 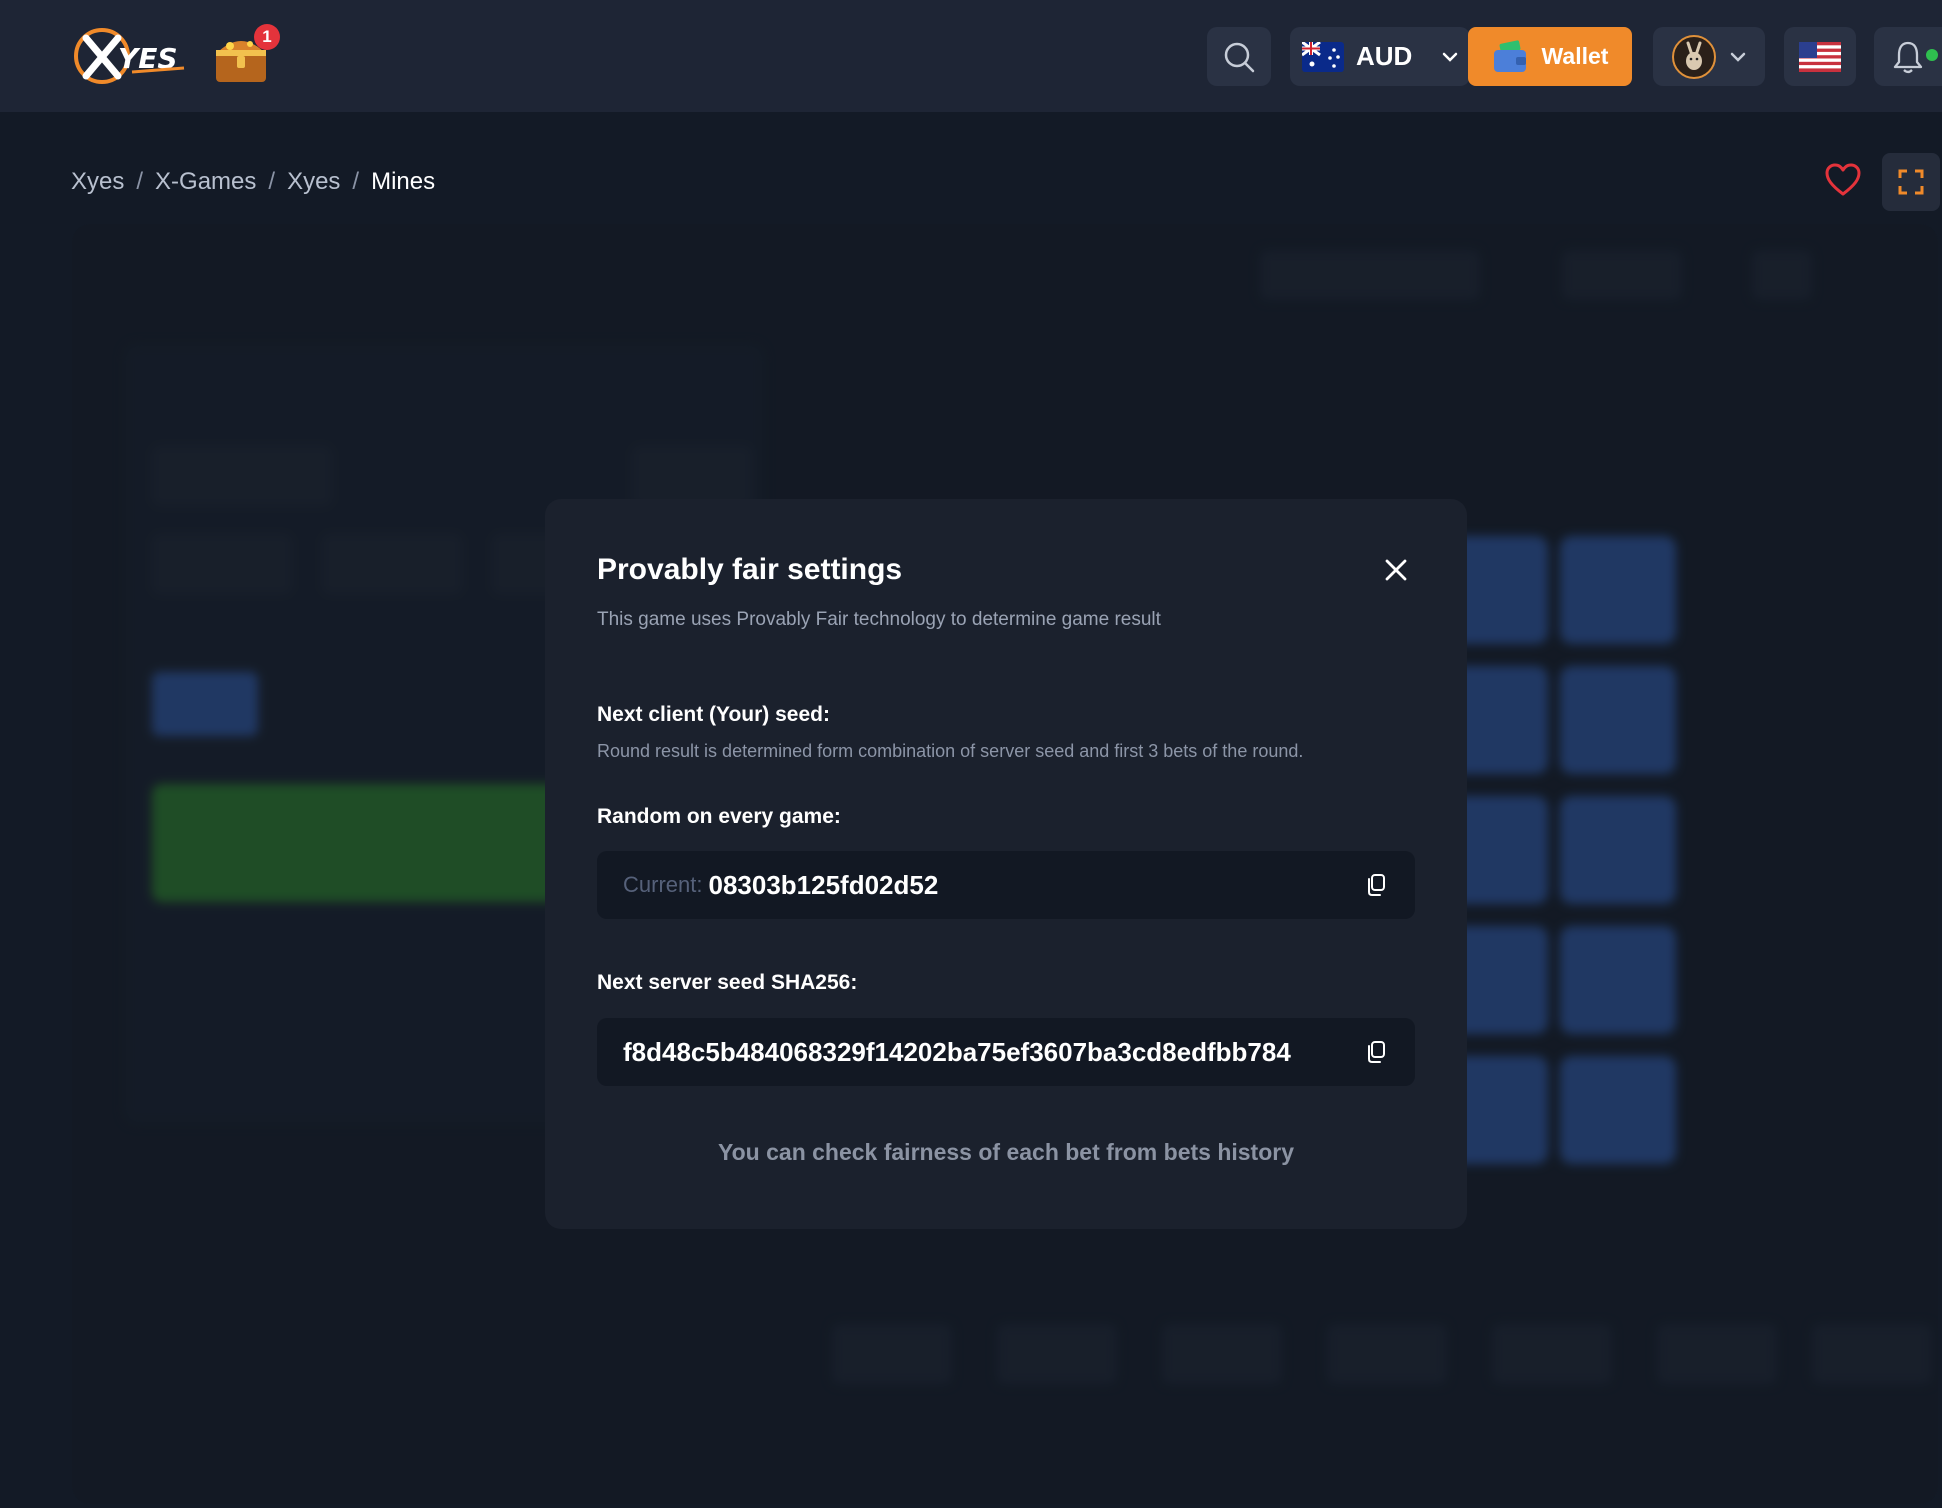 I want to click on fullscreen-icon, so click(x=1911, y=182).